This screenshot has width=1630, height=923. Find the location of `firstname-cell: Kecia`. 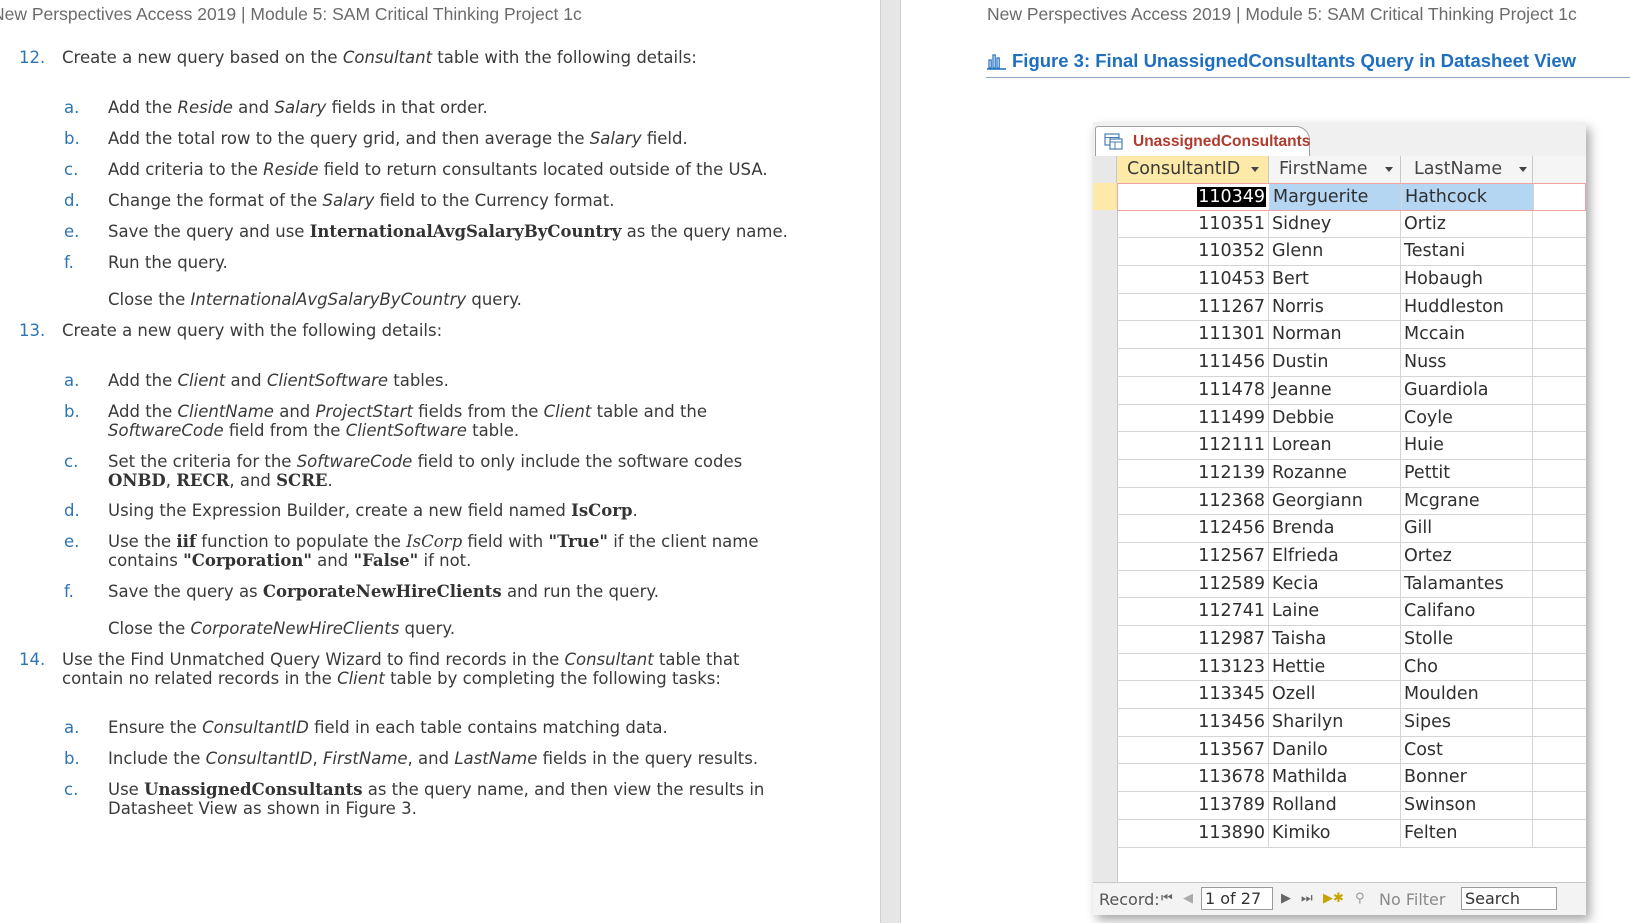

firstname-cell: Kecia is located at coordinates (1335, 584).